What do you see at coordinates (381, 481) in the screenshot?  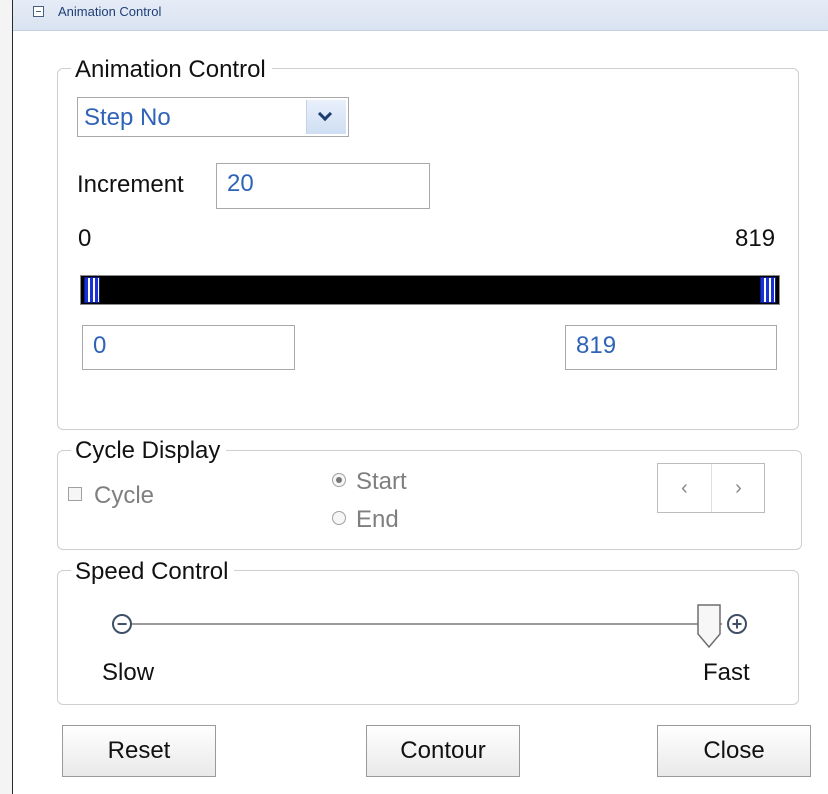 I see `start-label: Start` at bounding box center [381, 481].